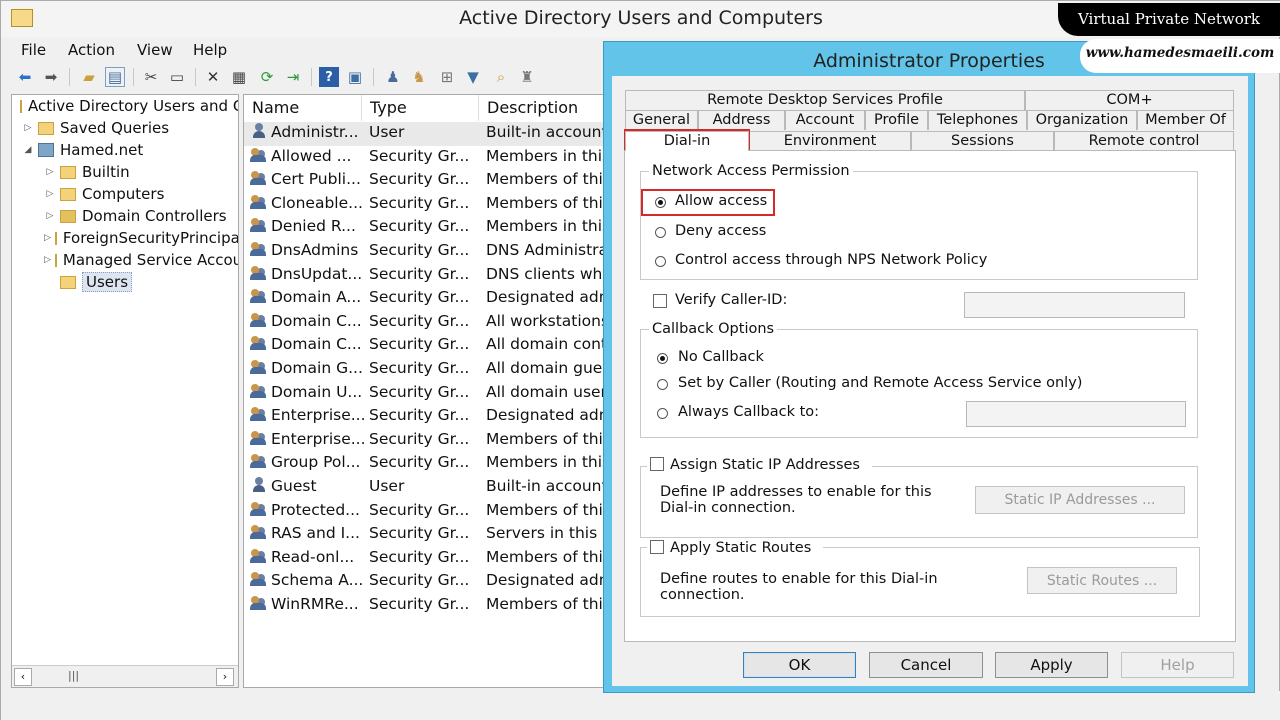 The height and width of the screenshot is (720, 1280). What do you see at coordinates (748, 412) in the screenshot?
I see `always-callback-label: Always Callback to:` at bounding box center [748, 412].